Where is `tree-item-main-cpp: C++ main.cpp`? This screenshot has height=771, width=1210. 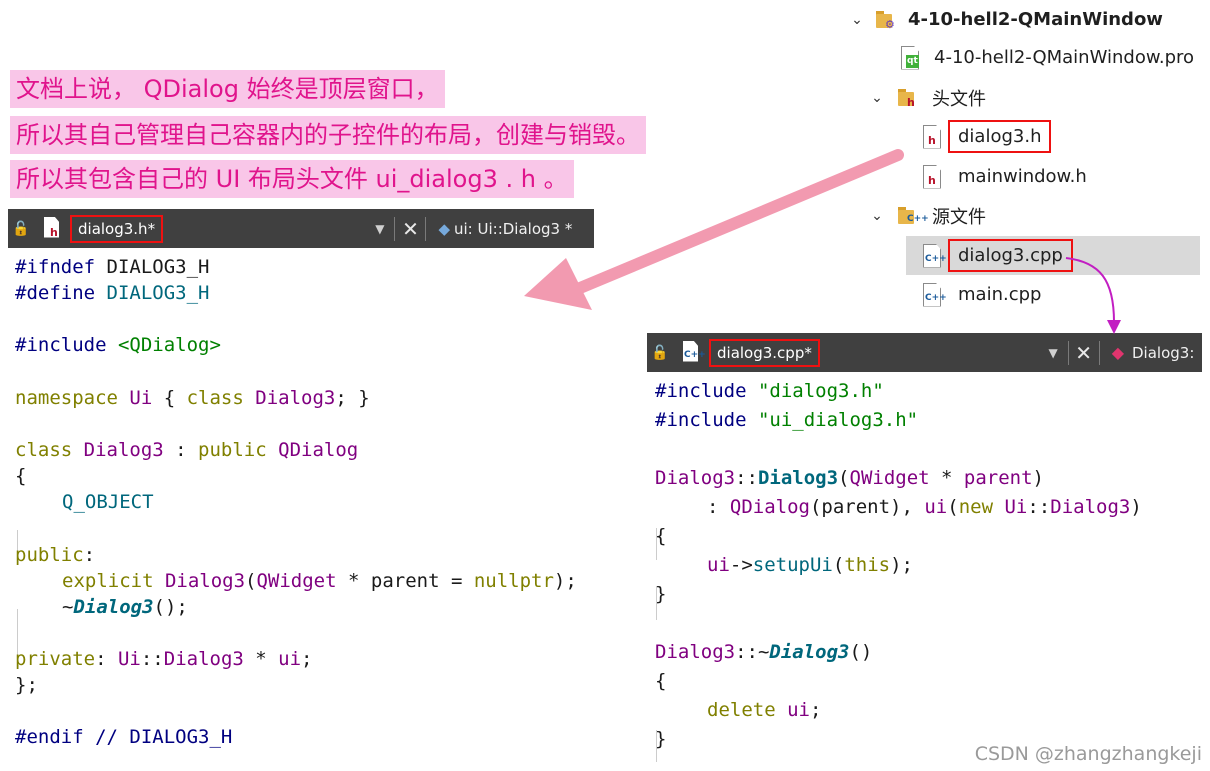
tree-item-main-cpp: C++ main.cpp is located at coordinates (1024, 294).